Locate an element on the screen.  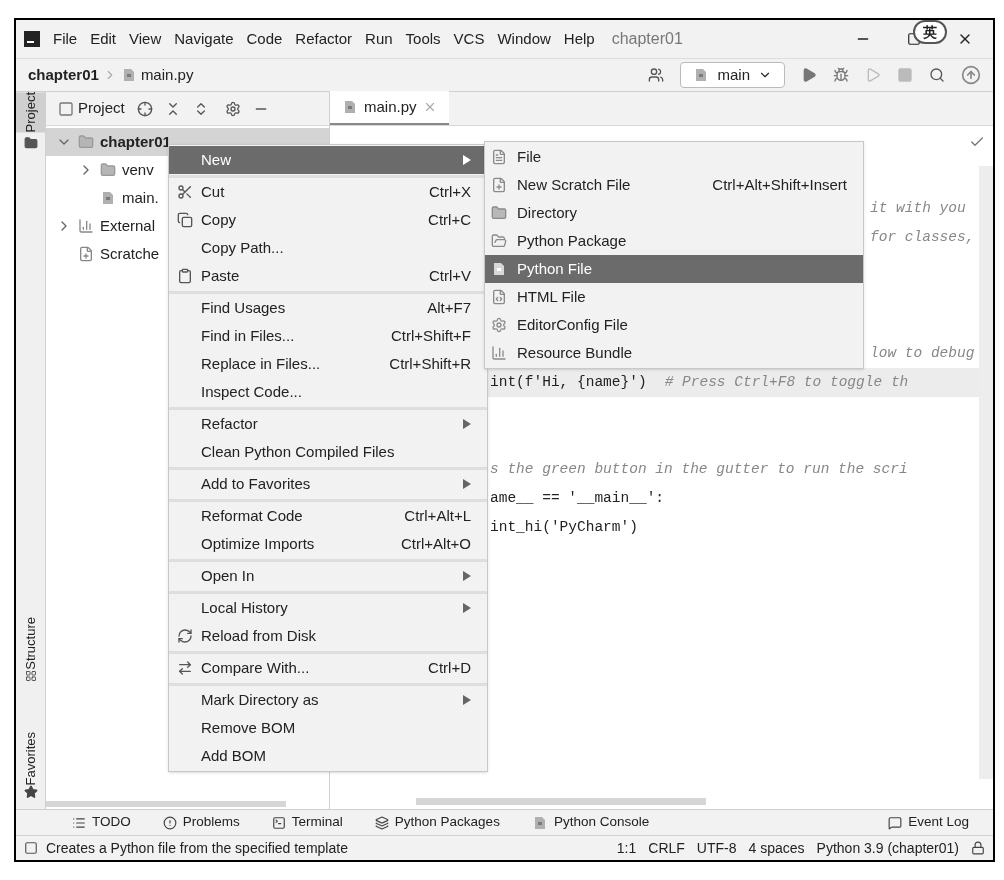
code-text: int_hi('PyCharm') is located at coordinates (564, 527).